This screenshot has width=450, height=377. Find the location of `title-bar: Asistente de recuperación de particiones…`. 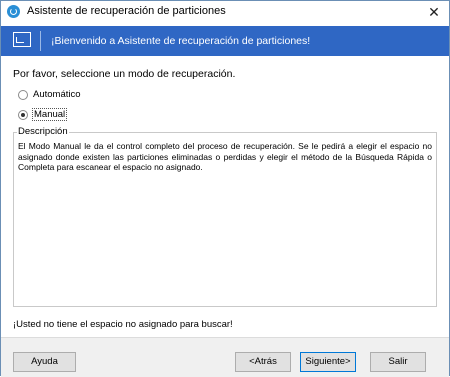

title-bar: Asistente de recuperación de particiones… is located at coordinates (225, 12).